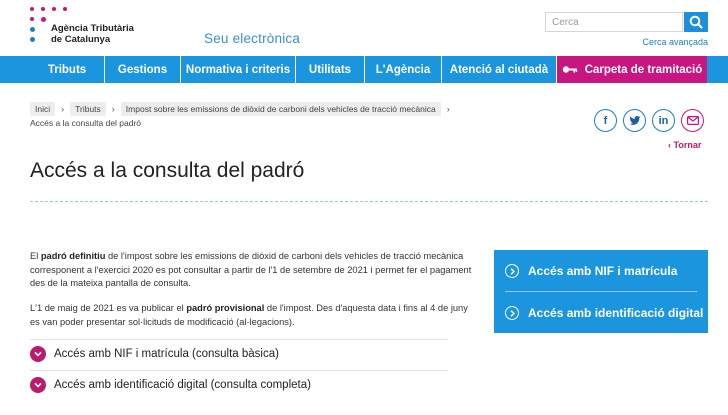 Image resolution: width=728 pixels, height=415 pixels. I want to click on email-share-button, so click(692, 120).